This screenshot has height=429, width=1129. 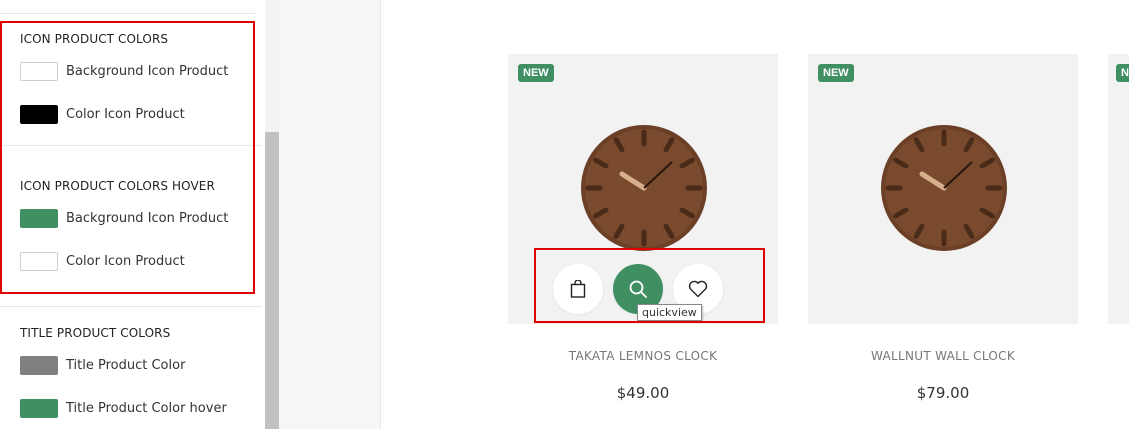 I want to click on color-option-background-icon-product: Background Icon Product, so click(x=124, y=71).